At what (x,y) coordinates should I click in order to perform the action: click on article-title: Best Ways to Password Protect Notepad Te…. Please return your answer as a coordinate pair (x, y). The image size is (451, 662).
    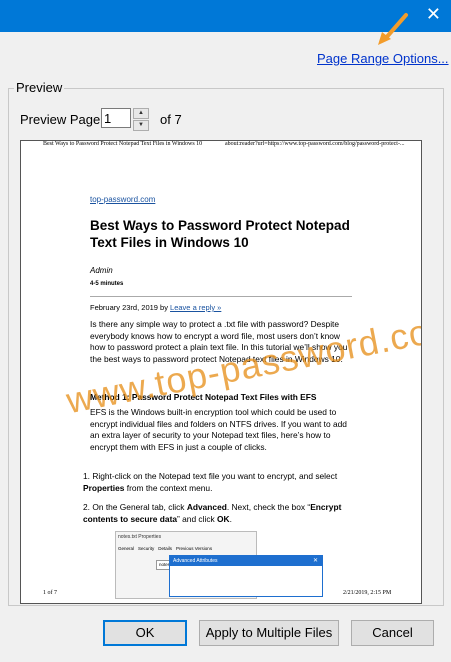
    Looking at the image, I should click on (220, 234).